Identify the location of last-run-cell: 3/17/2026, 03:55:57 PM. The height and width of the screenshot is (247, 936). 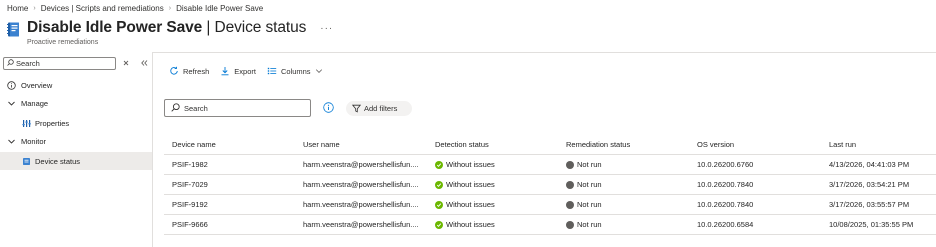
(869, 204).